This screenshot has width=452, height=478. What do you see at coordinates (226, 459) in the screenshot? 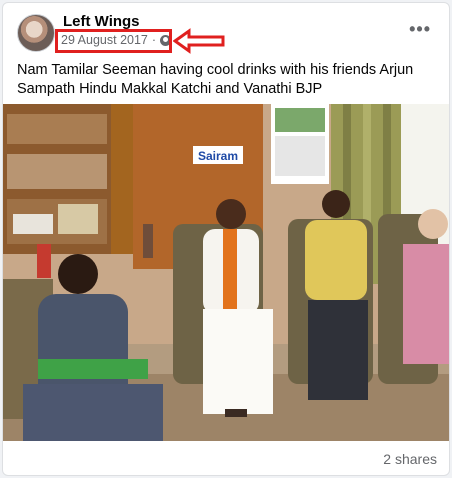
I see `post-footer: 2 shares` at bounding box center [226, 459].